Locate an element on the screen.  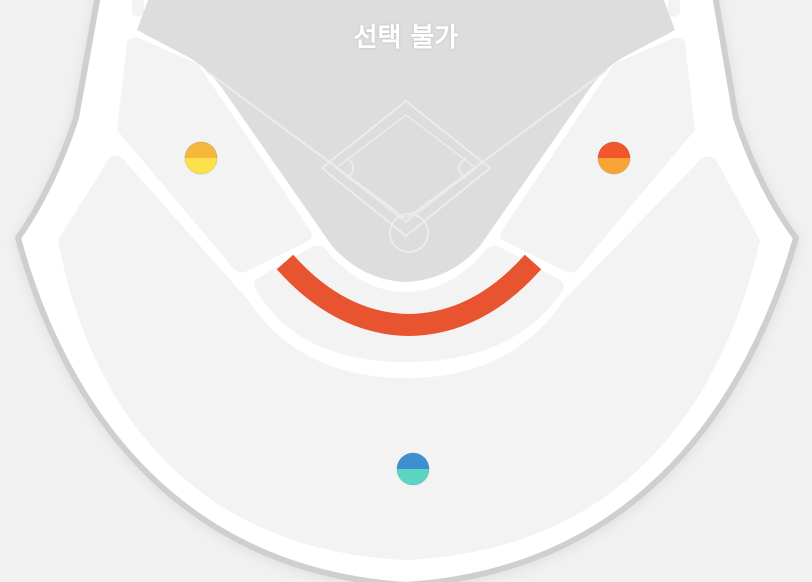
right-upper-zone-marker-icon is located at coordinates (614, 158).